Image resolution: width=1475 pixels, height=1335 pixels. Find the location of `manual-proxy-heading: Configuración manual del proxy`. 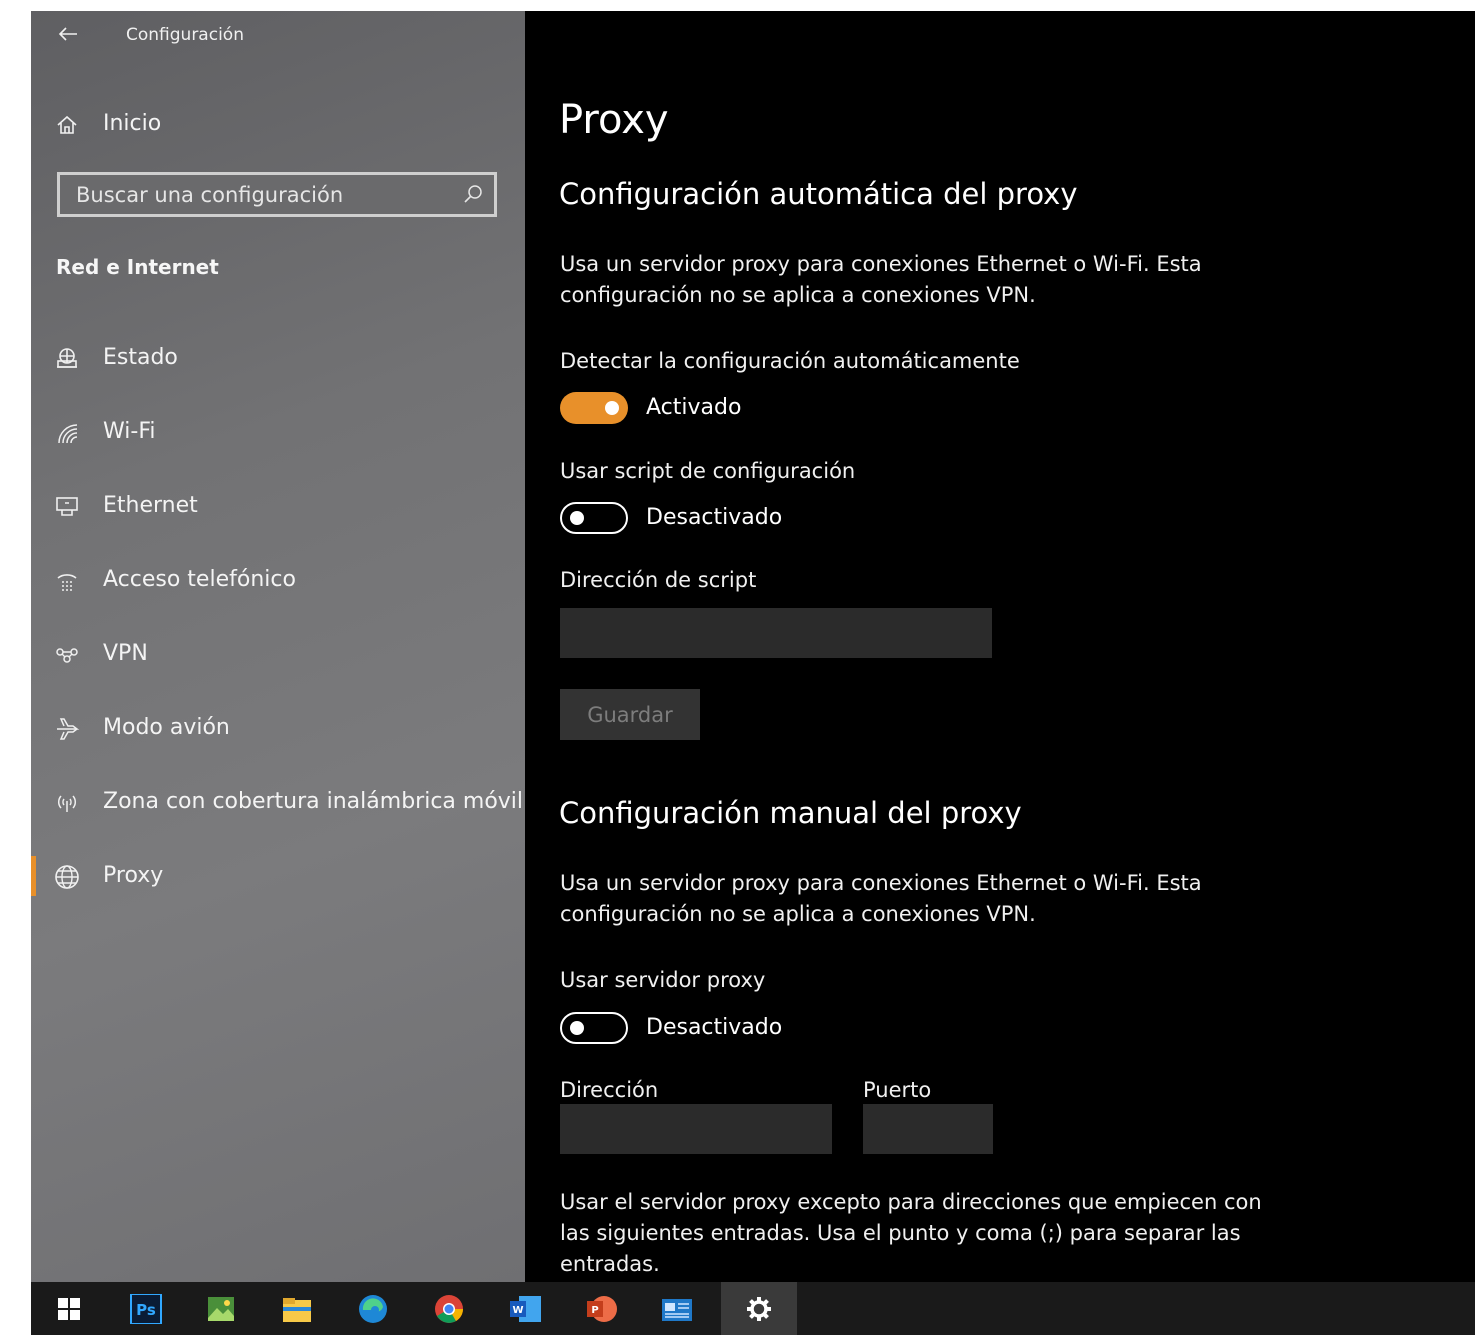

manual-proxy-heading: Configuración manual del proxy is located at coordinates (790, 813).